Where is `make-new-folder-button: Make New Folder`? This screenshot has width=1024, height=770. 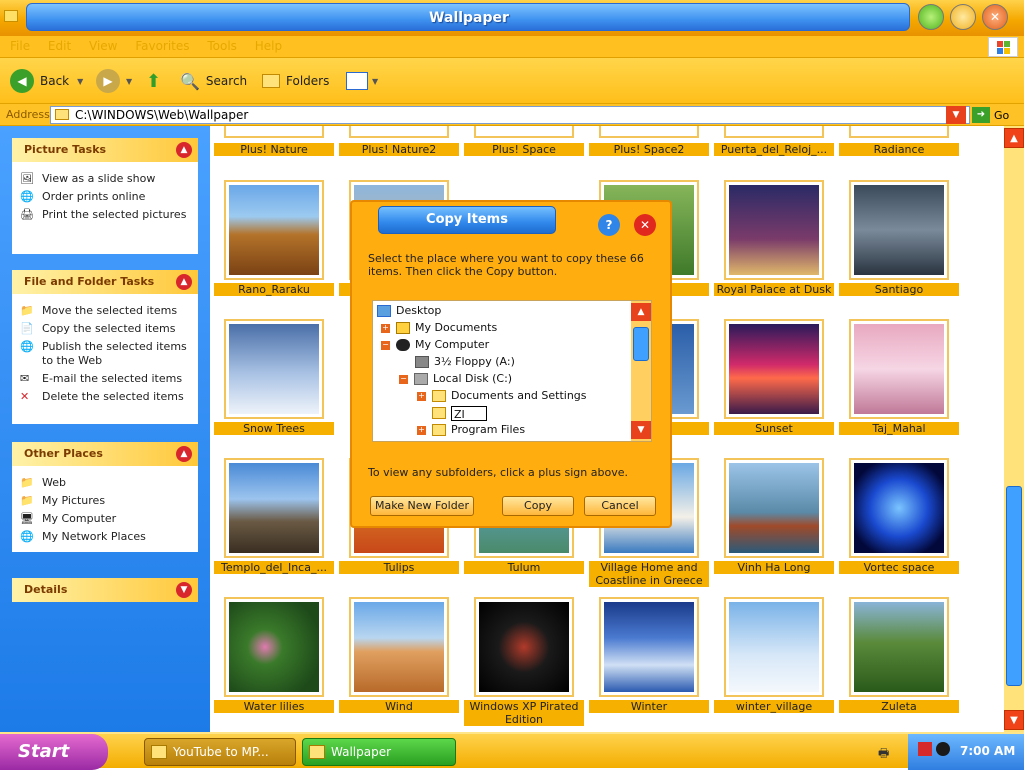 make-new-folder-button: Make New Folder is located at coordinates (422, 506).